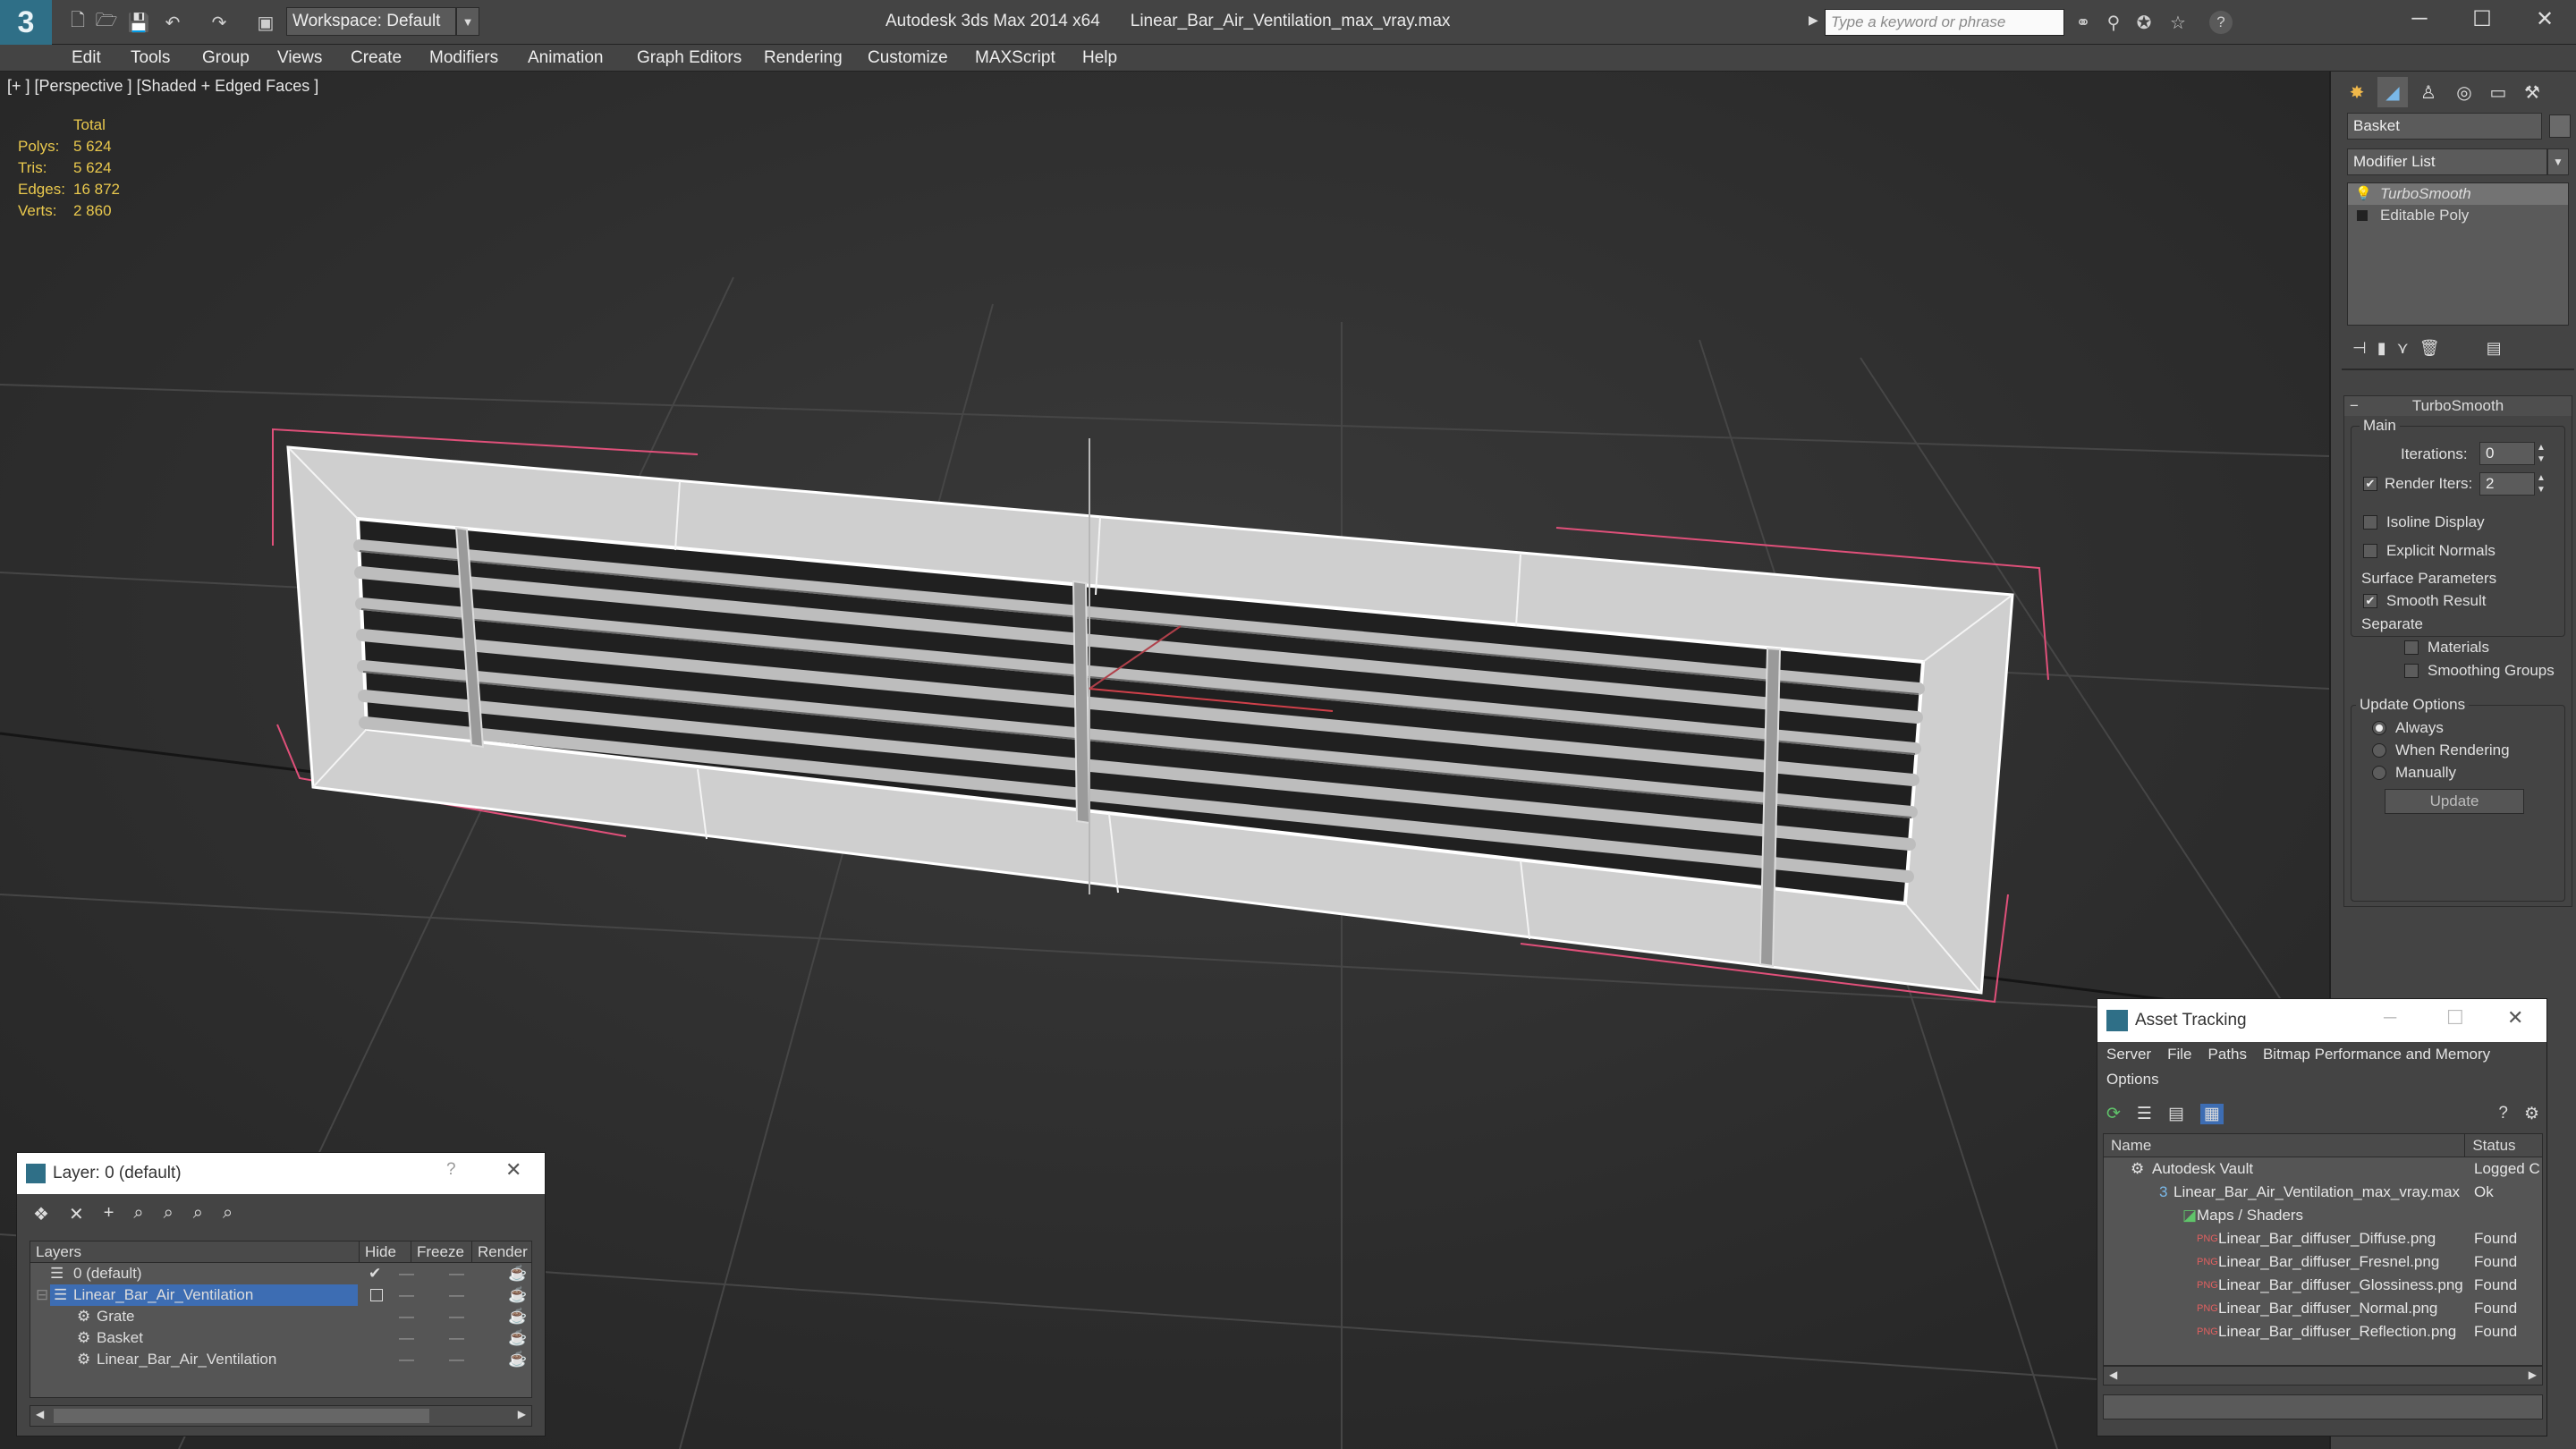 This screenshot has height=1449, width=2576. I want to click on checkmark-icon: ✔, so click(375, 1273).